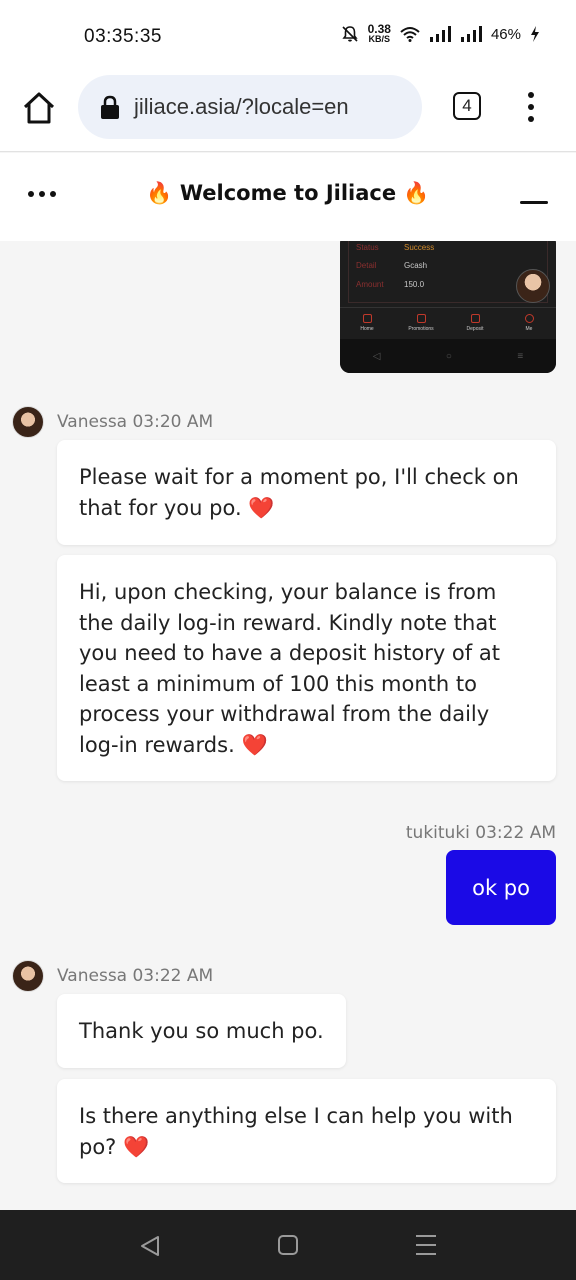  What do you see at coordinates (467, 106) in the screenshot?
I see `tab-switcher-button: 4` at bounding box center [467, 106].